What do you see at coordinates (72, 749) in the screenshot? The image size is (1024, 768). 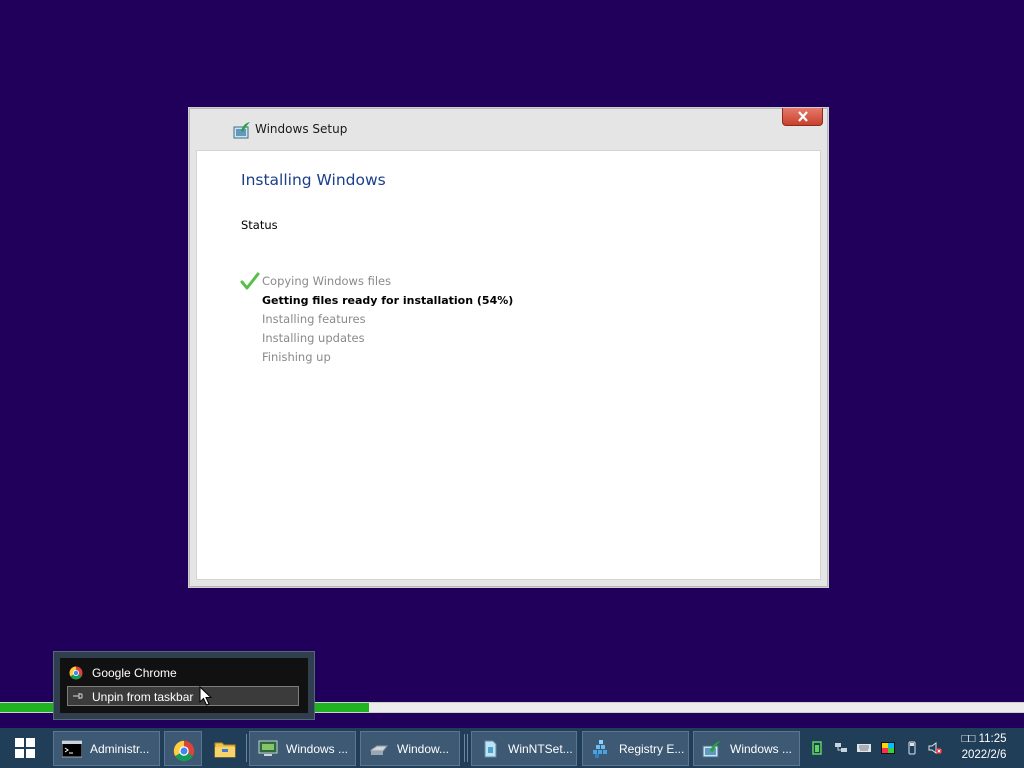 I see `cmd-icon` at bounding box center [72, 749].